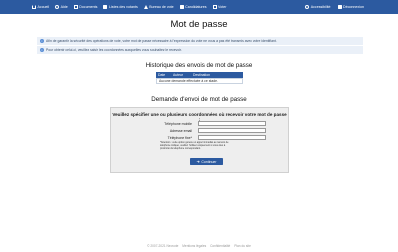 This screenshot has width=398, height=252. I want to click on history-empty-row: Aucune demande effectuée à ce stade., so click(199, 81).